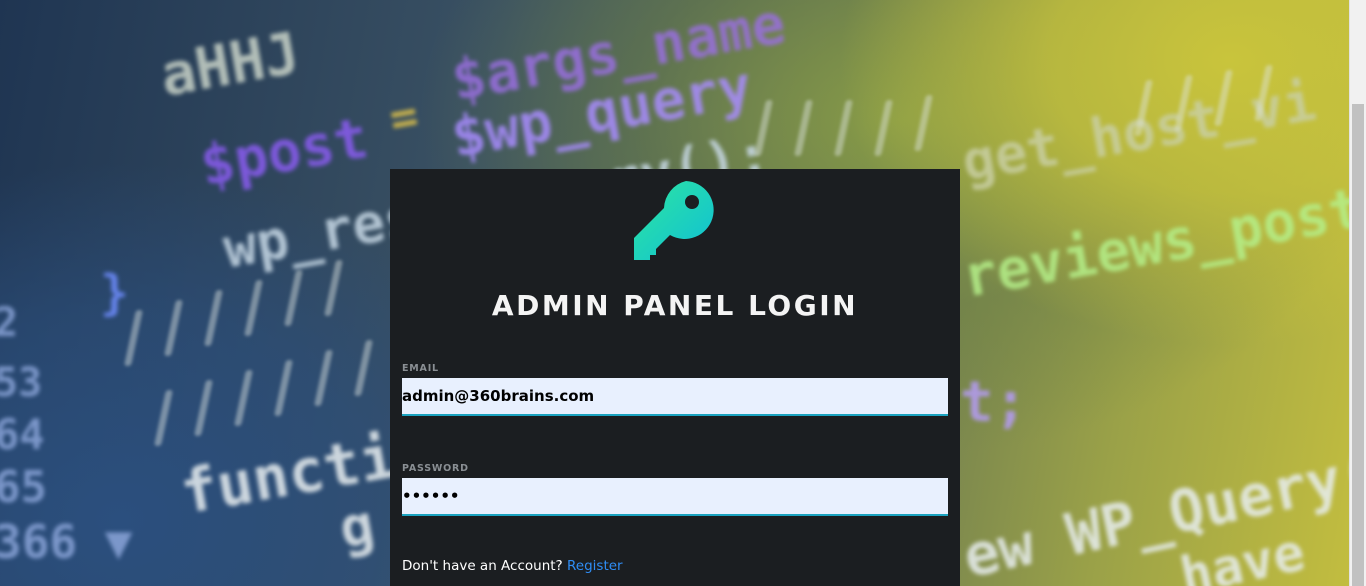 The height and width of the screenshot is (586, 1366). Describe the element at coordinates (675, 305) in the screenshot. I see `page-title: ADMIN PANEL LOGIN` at that location.